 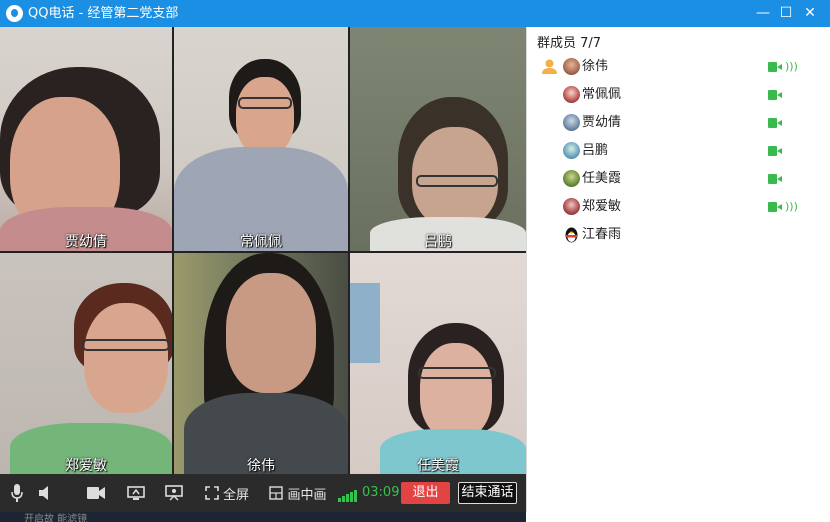 I want to click on video-tile: 徐伟, so click(x=261, y=363).